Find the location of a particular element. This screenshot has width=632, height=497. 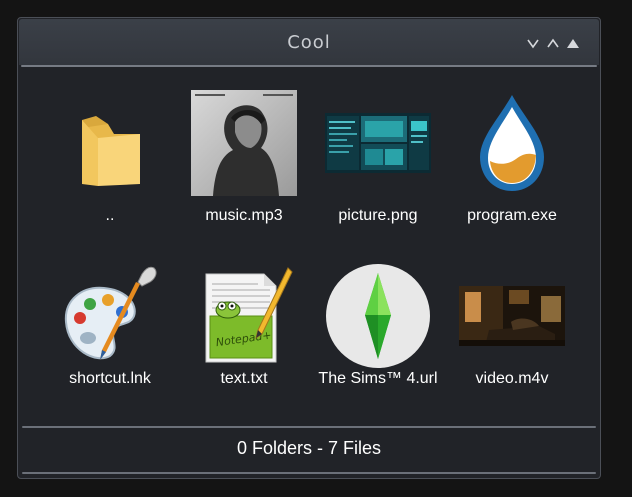

file-name: .. is located at coordinates (110, 215).